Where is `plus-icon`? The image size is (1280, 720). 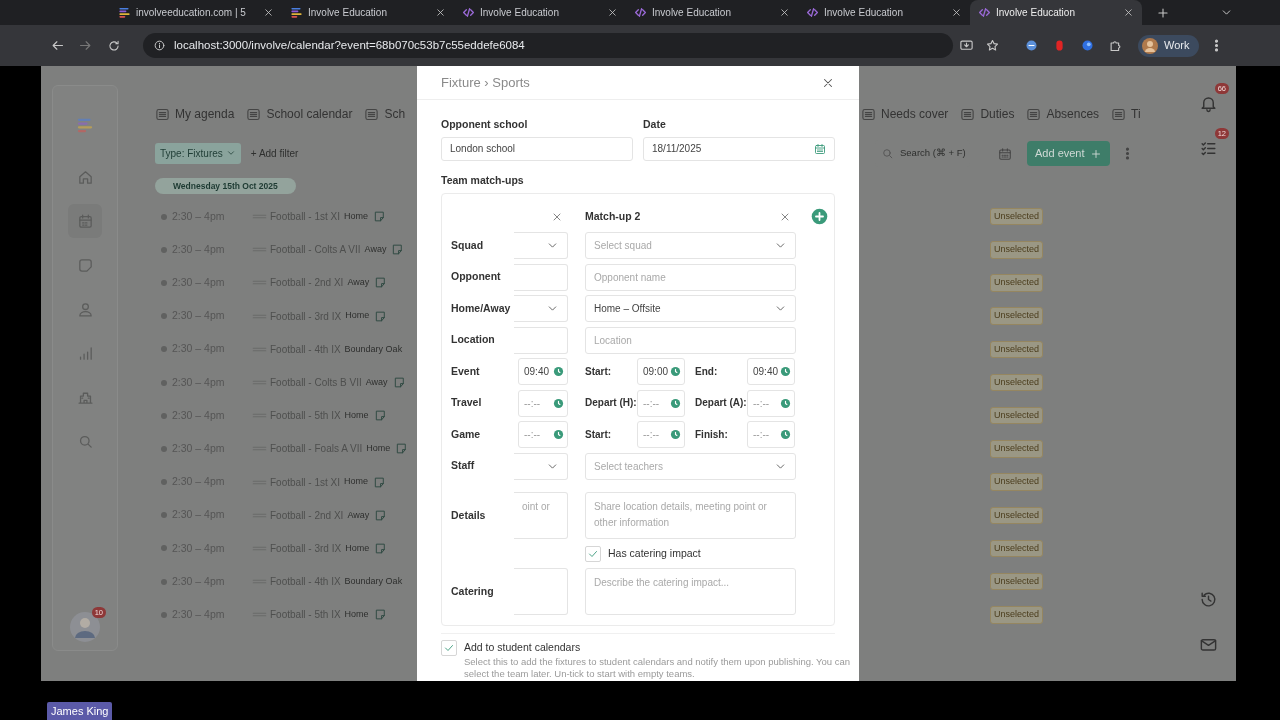 plus-icon is located at coordinates (1095, 153).